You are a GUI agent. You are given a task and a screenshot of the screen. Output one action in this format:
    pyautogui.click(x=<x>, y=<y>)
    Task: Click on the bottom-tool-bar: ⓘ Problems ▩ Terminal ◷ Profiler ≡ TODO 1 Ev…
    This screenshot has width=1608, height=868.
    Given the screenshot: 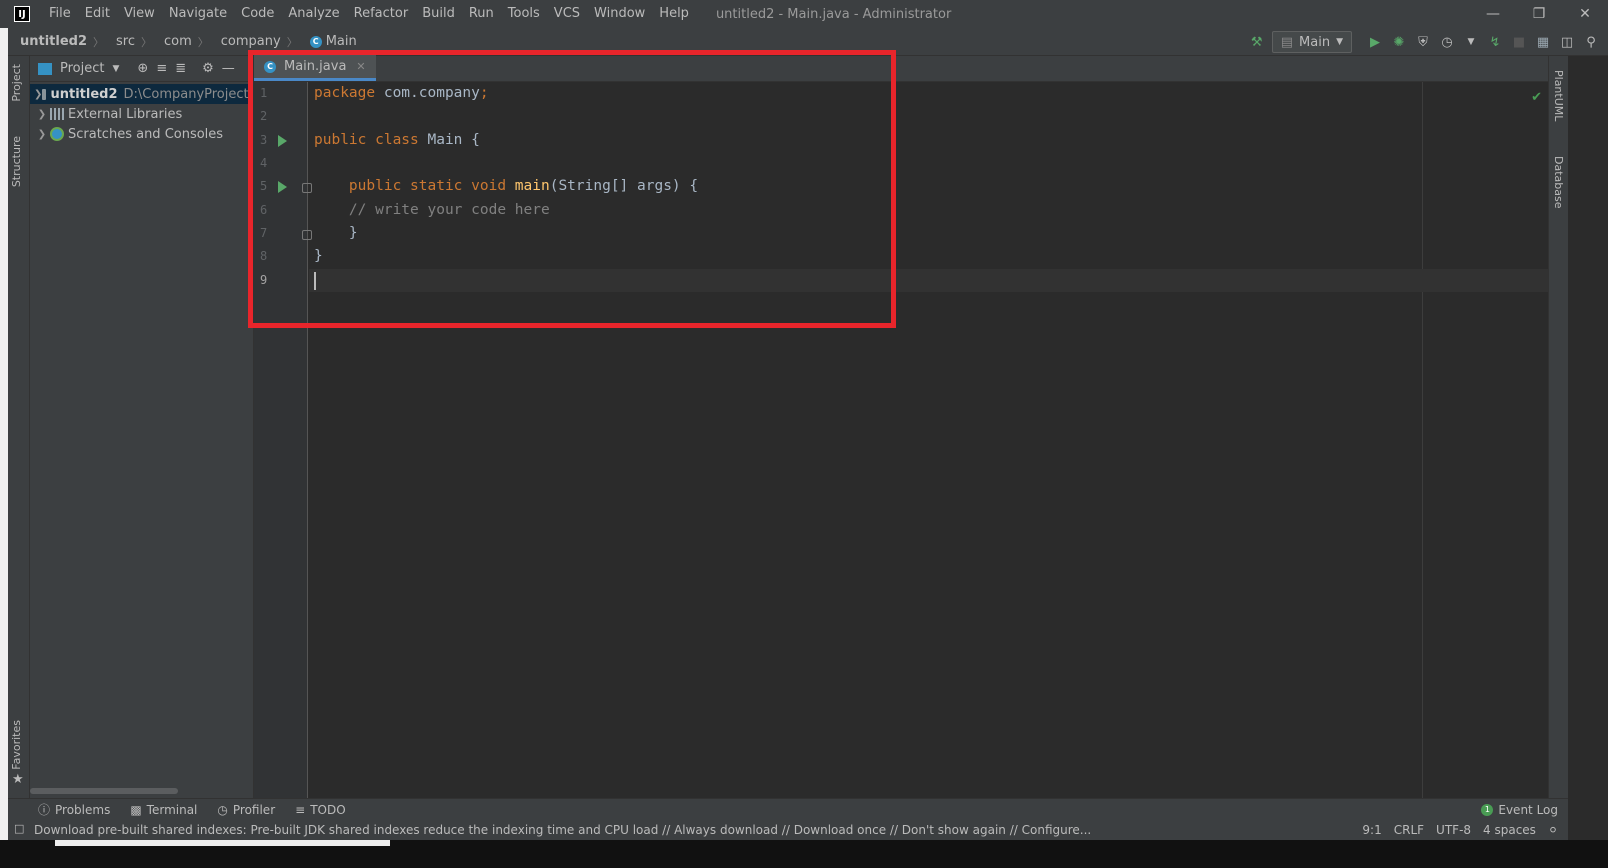 What is the action you would take?
    pyautogui.click(x=788, y=809)
    